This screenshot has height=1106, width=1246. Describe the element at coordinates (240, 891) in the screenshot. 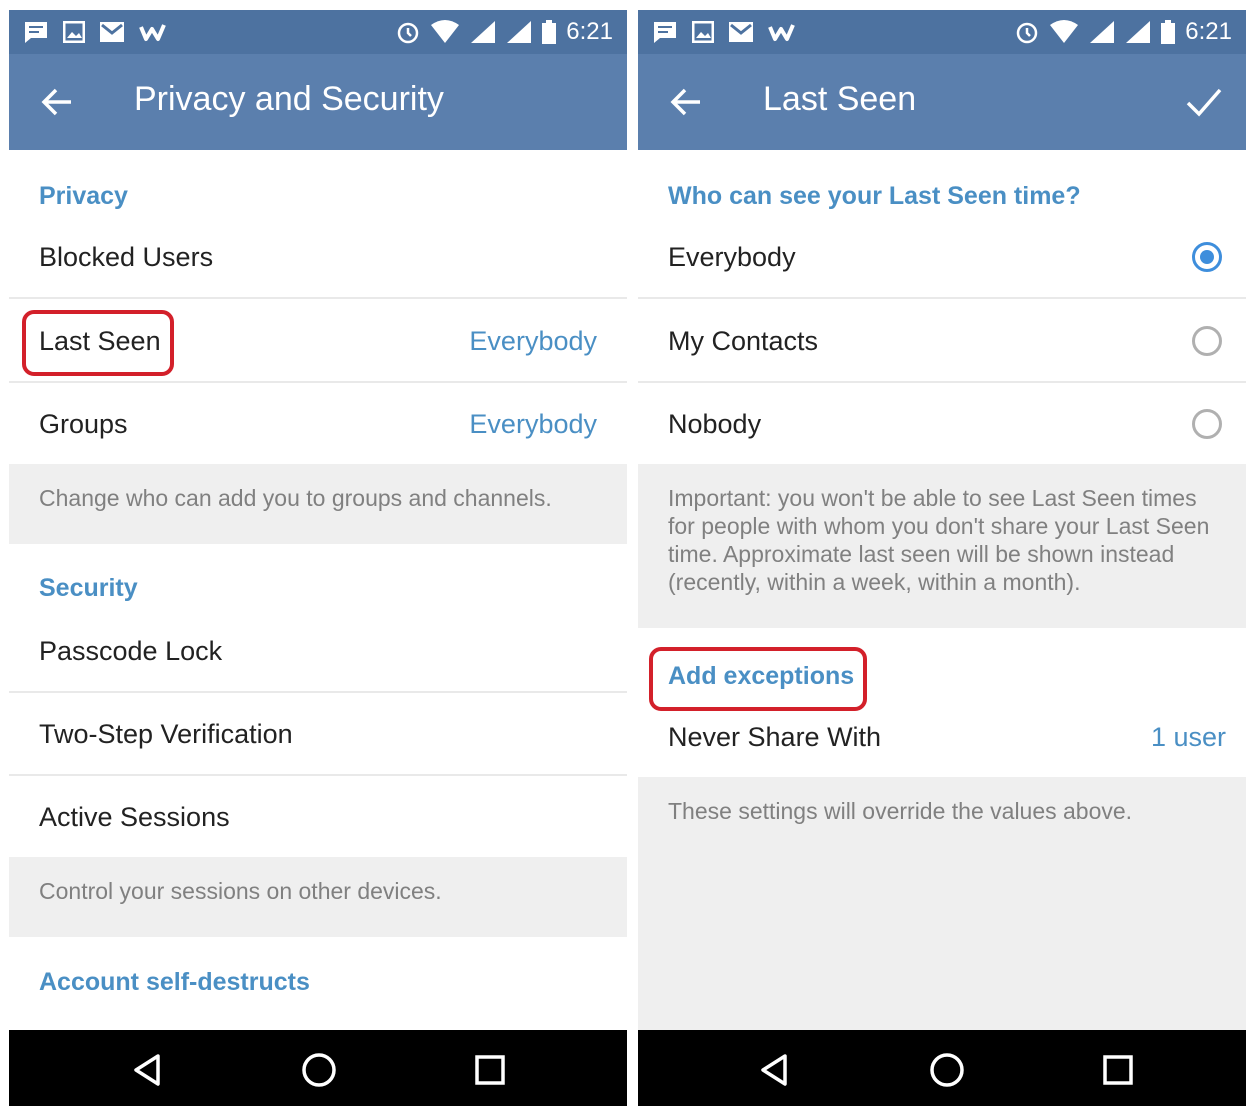

I see `hint-text: Control your sessions on other devices.` at that location.